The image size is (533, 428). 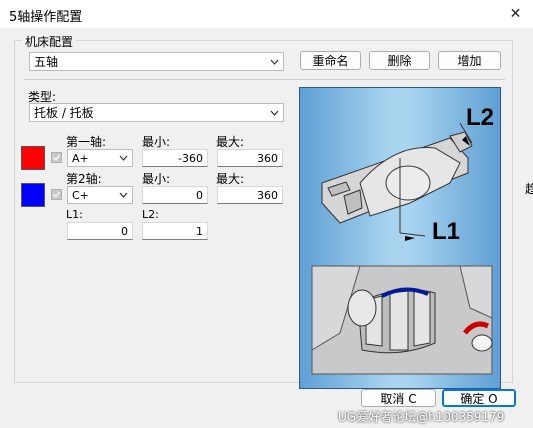 I want to click on axis2-max-field: 360, so click(x=250, y=195).